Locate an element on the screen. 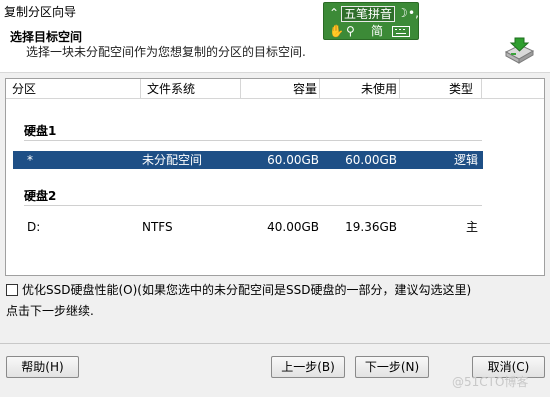 Image resolution: width=550 pixels, height=397 pixels. wizard-header: 选择目标空间 选择一块未分配空间作为您想复制的分区的目标空间. is located at coordinates (275, 47).